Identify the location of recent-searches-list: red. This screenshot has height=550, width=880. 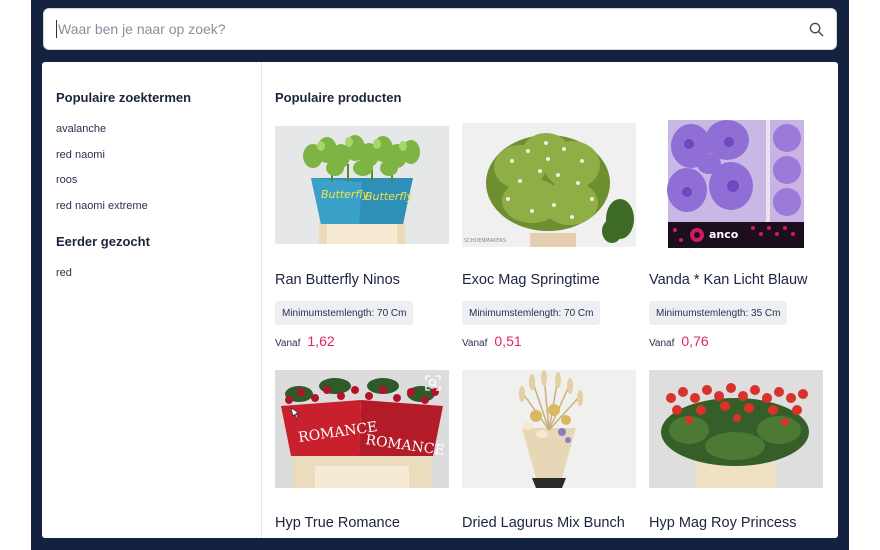
(151, 279).